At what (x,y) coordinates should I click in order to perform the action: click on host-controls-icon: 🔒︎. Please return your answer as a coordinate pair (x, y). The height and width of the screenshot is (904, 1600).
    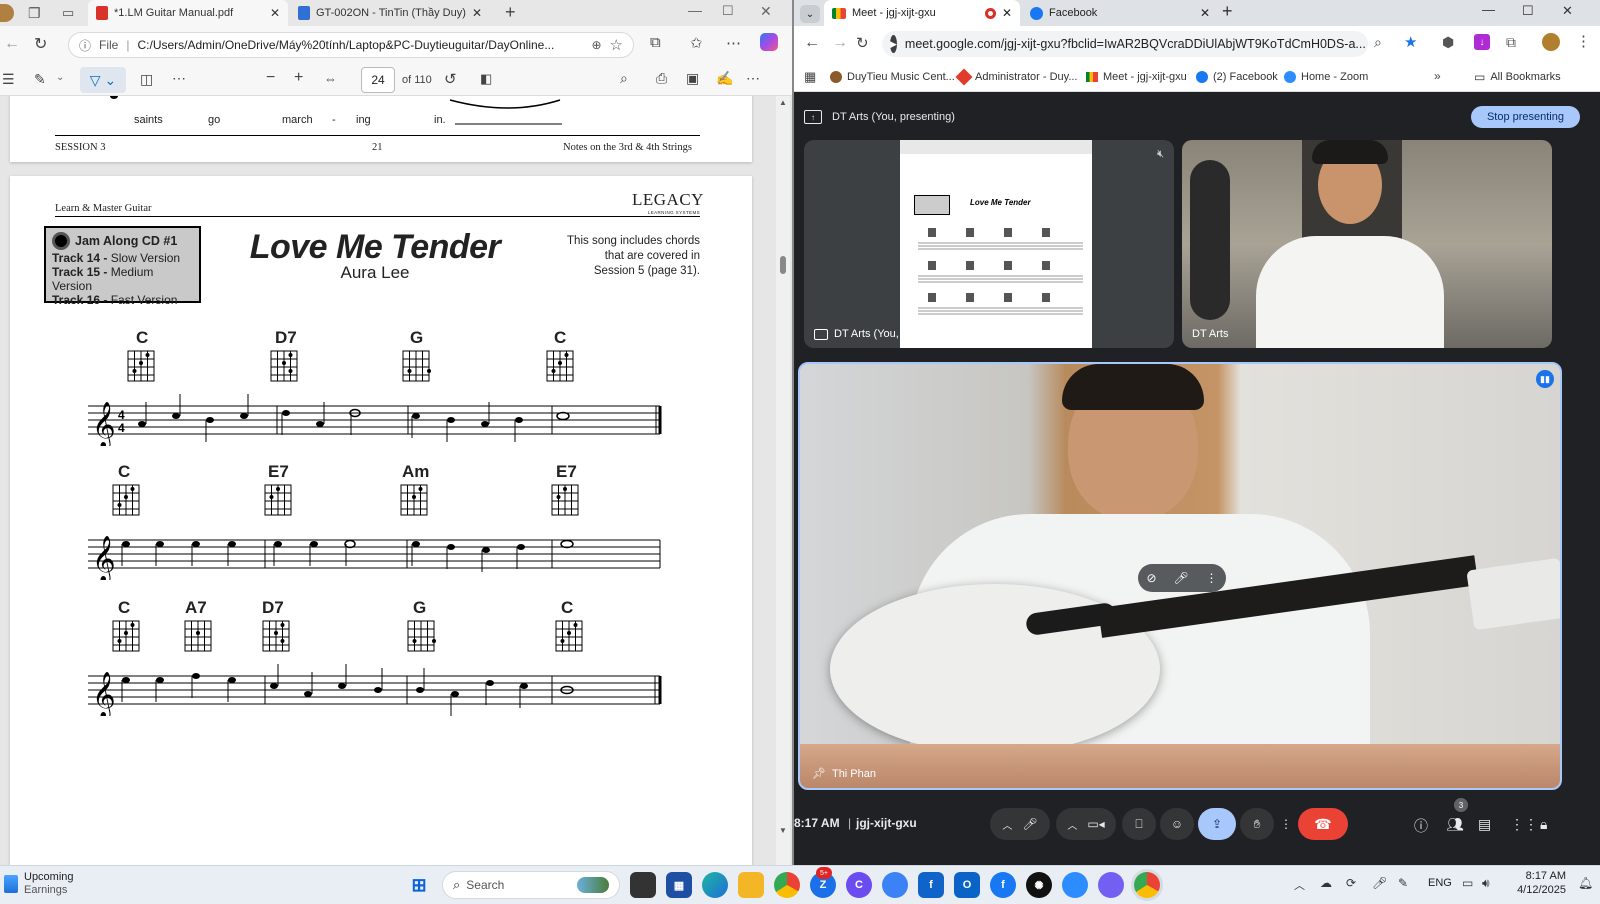
    Looking at the image, I should click on (1543, 824).